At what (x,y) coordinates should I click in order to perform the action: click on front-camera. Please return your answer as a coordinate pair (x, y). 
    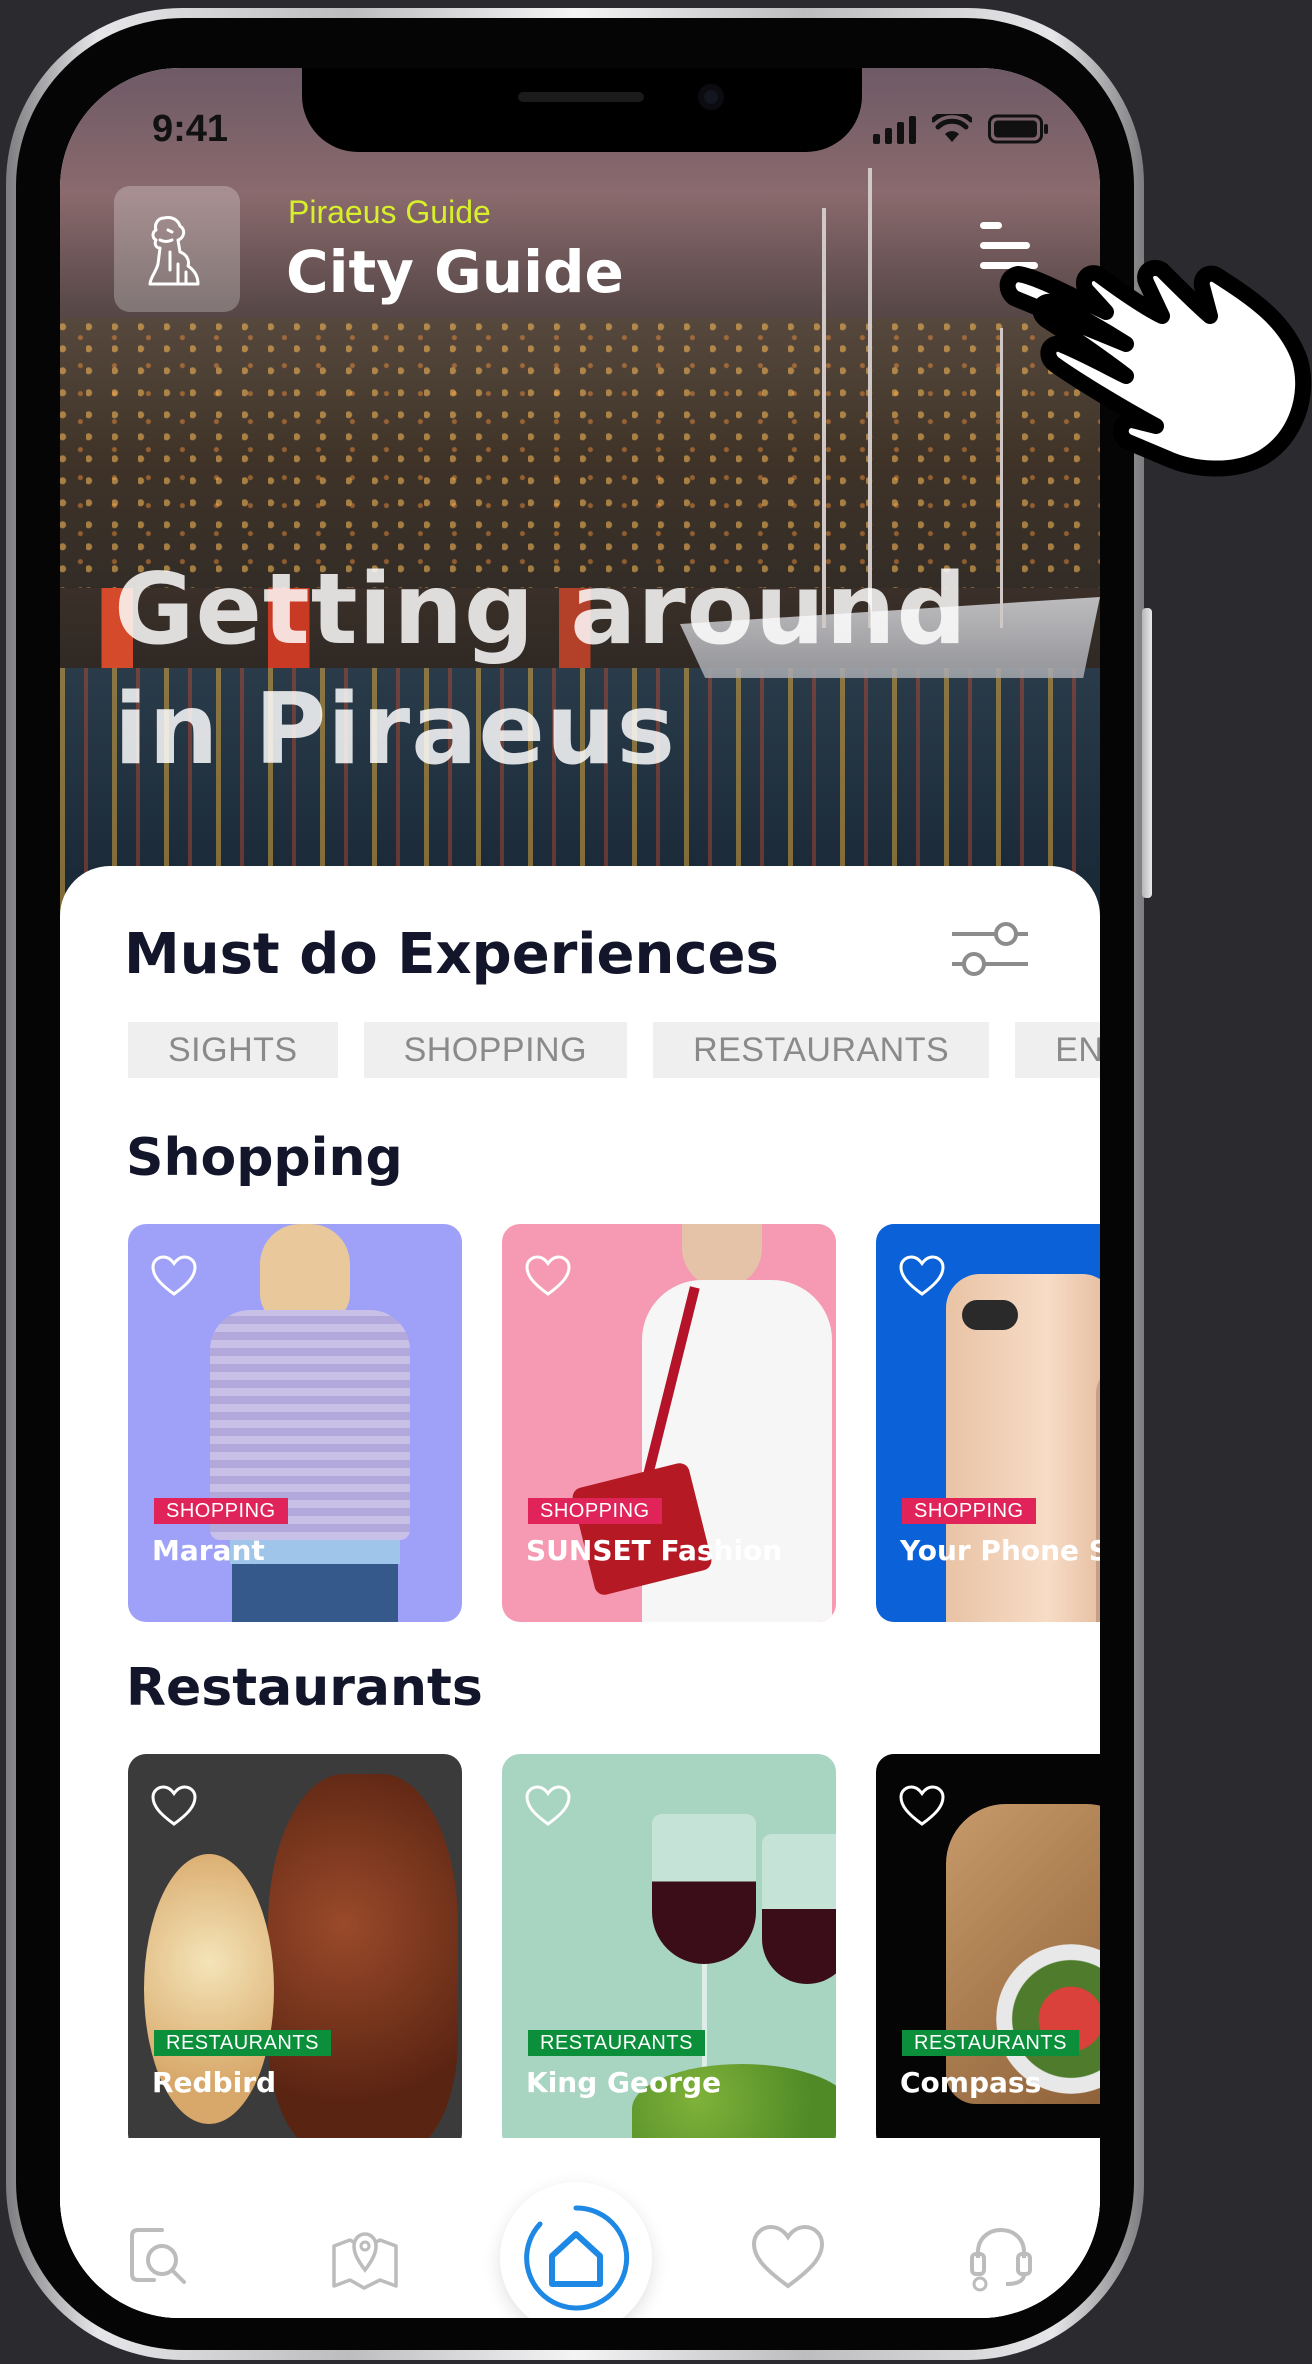
    Looking at the image, I should click on (711, 97).